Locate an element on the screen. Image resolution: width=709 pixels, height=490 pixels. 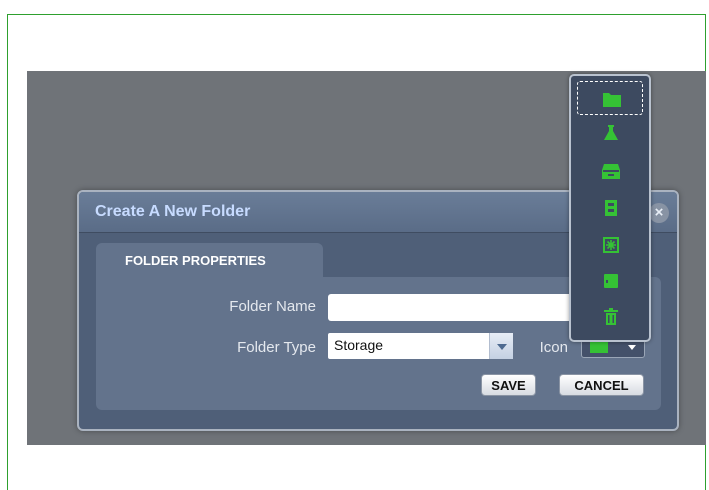
icon-option-flask is located at coordinates (610, 133).